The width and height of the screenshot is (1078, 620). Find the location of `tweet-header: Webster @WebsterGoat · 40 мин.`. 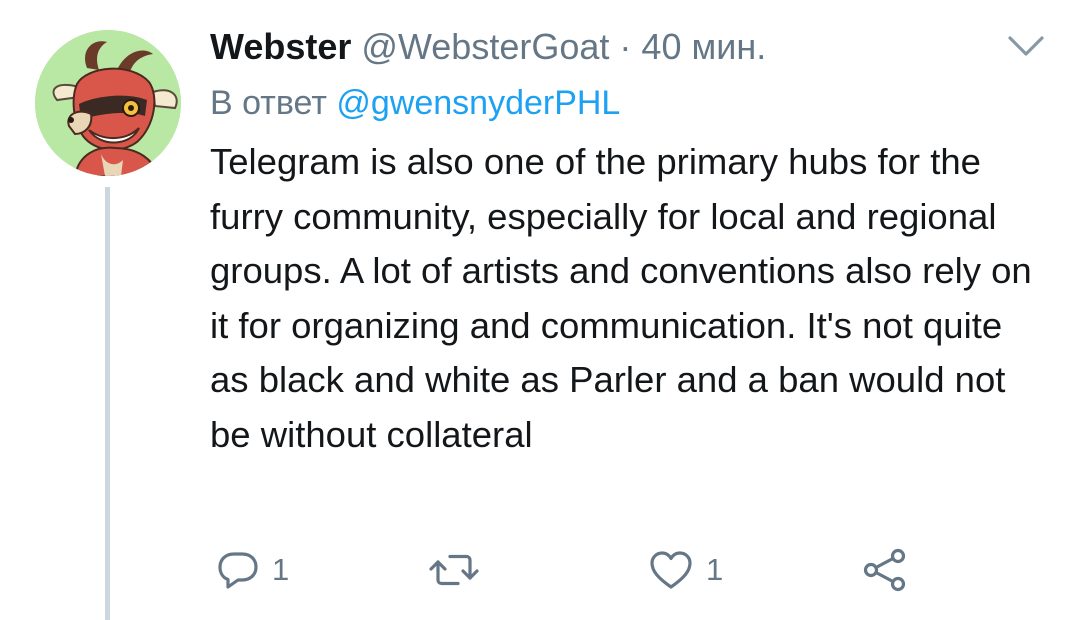

tweet-header: Webster @WebsterGoat · 40 мин. is located at coordinates (488, 47).